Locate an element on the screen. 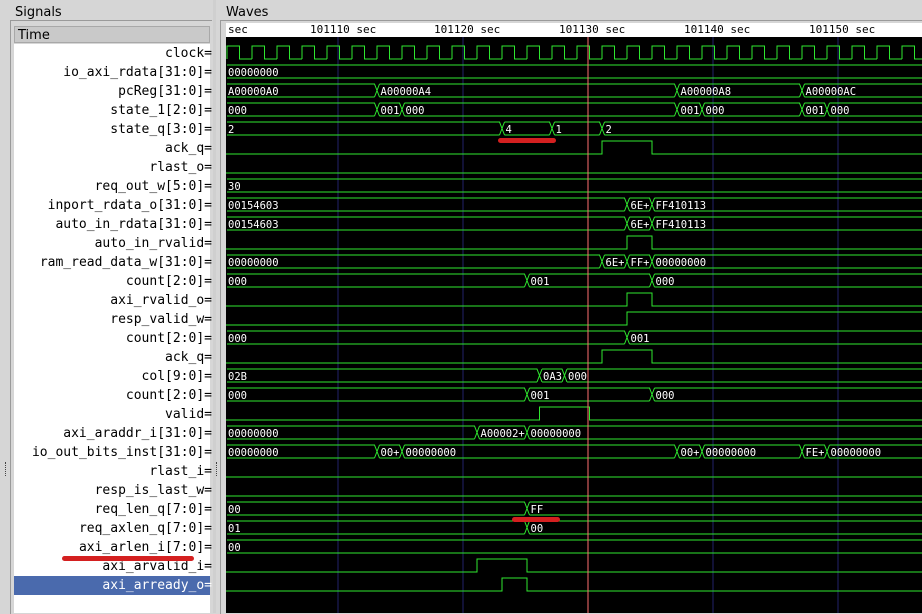  signal-row: state_1[2:0]= is located at coordinates (112, 110).